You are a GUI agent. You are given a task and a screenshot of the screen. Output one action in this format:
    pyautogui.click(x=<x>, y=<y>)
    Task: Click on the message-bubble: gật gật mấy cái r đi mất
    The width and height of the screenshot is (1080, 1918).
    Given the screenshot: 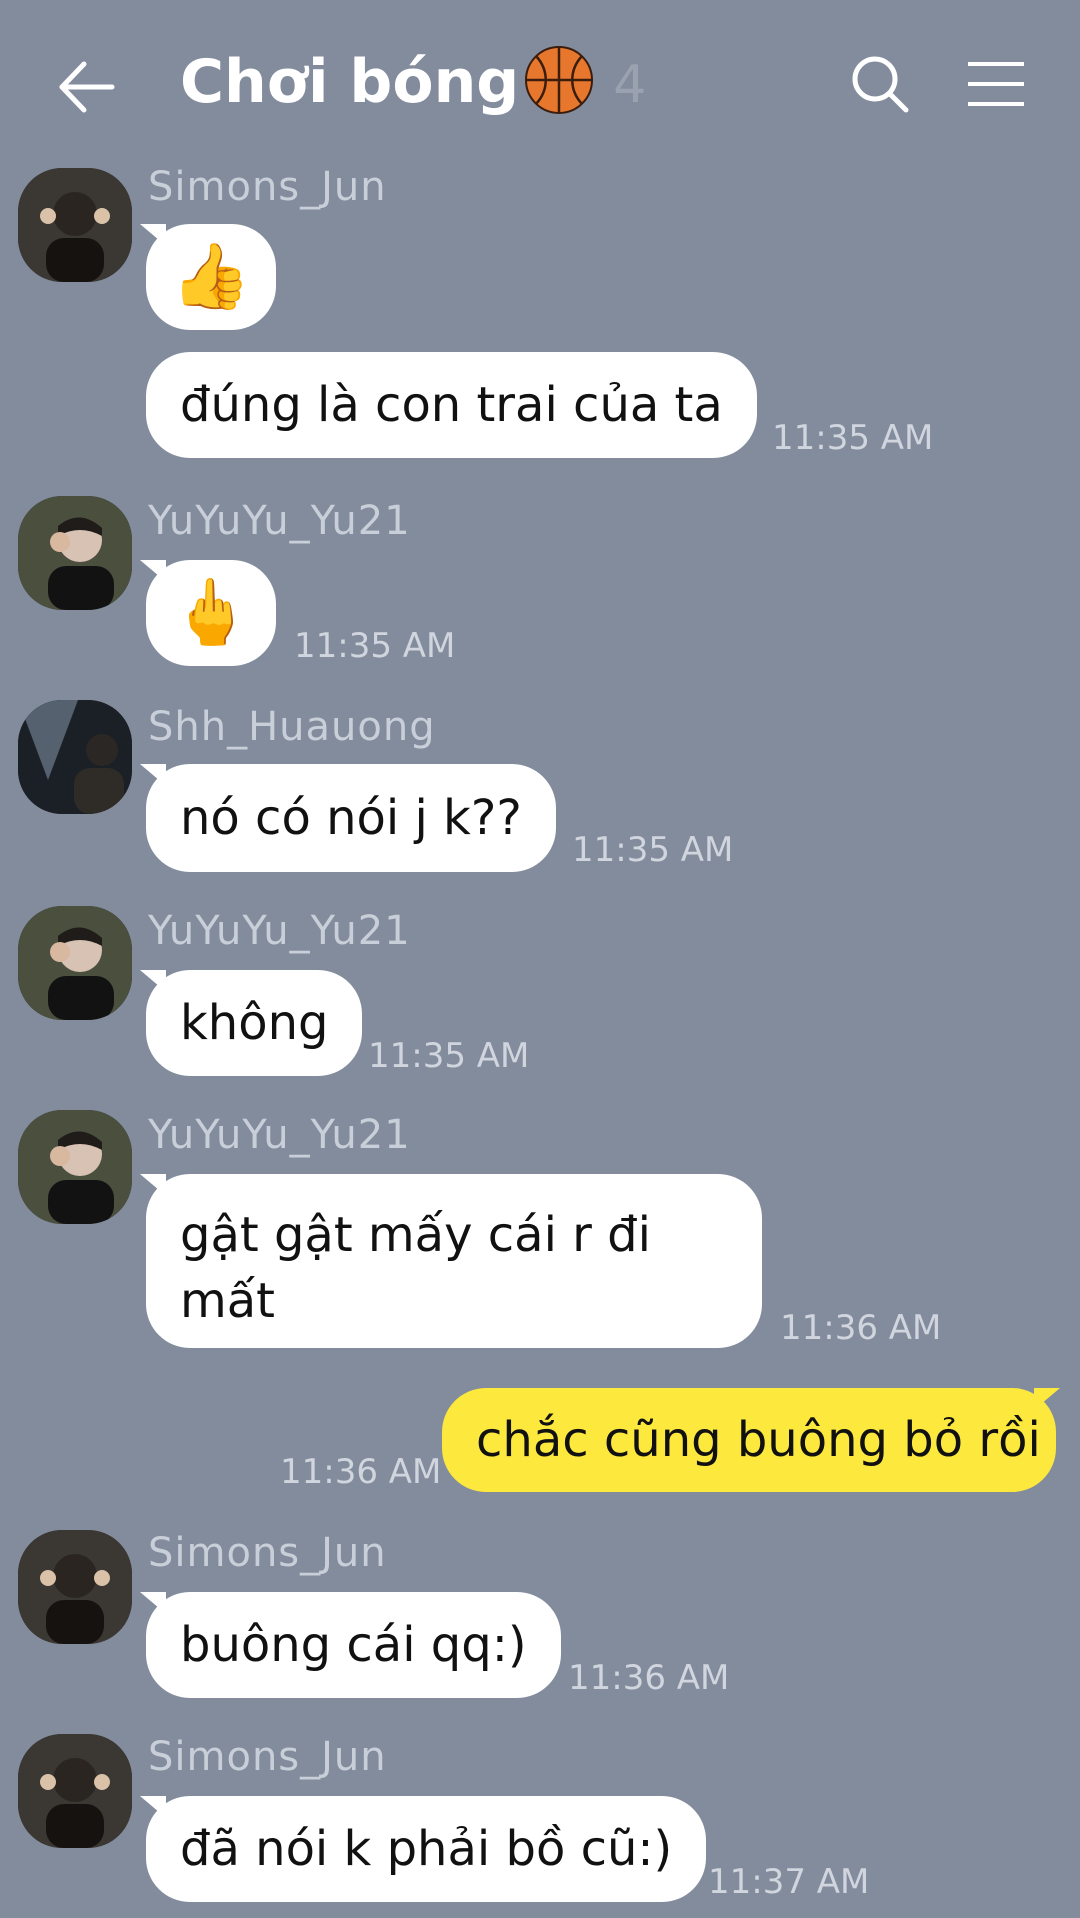 What is the action you would take?
    pyautogui.click(x=454, y=1261)
    